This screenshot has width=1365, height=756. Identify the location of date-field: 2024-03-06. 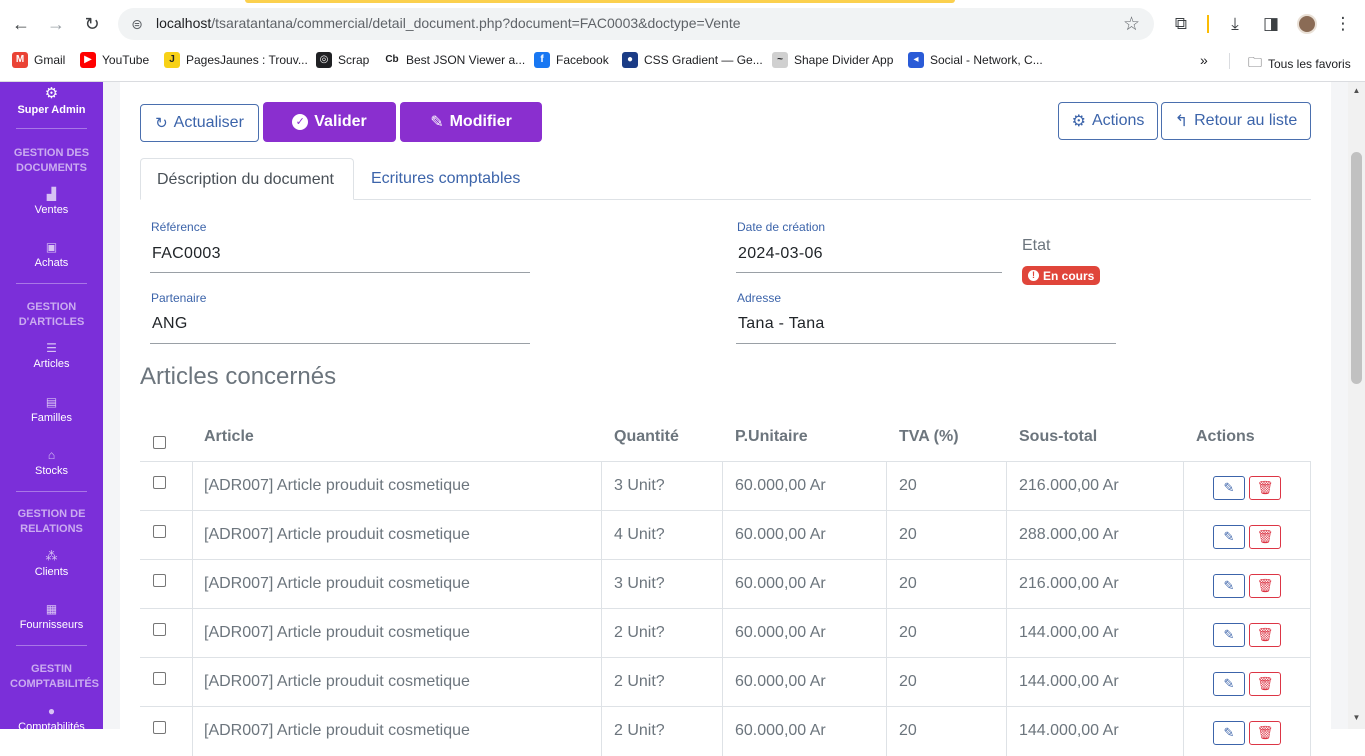
(780, 254).